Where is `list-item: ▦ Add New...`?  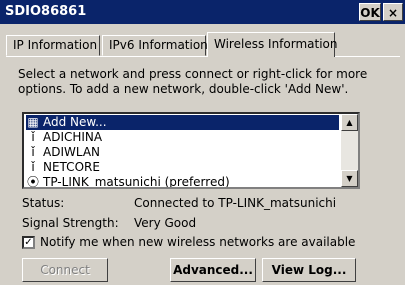 list-item: ▦ Add New... is located at coordinates (182, 122).